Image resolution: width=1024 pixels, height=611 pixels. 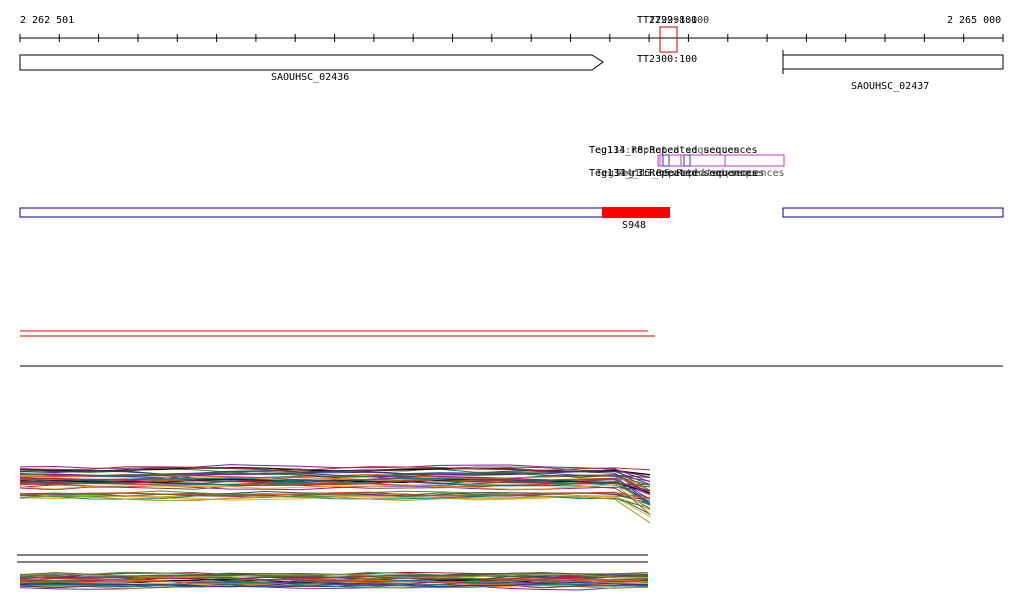 I want to click on gene-saouhsc-02437: SAOUHSC_02437, so click(x=893, y=71).